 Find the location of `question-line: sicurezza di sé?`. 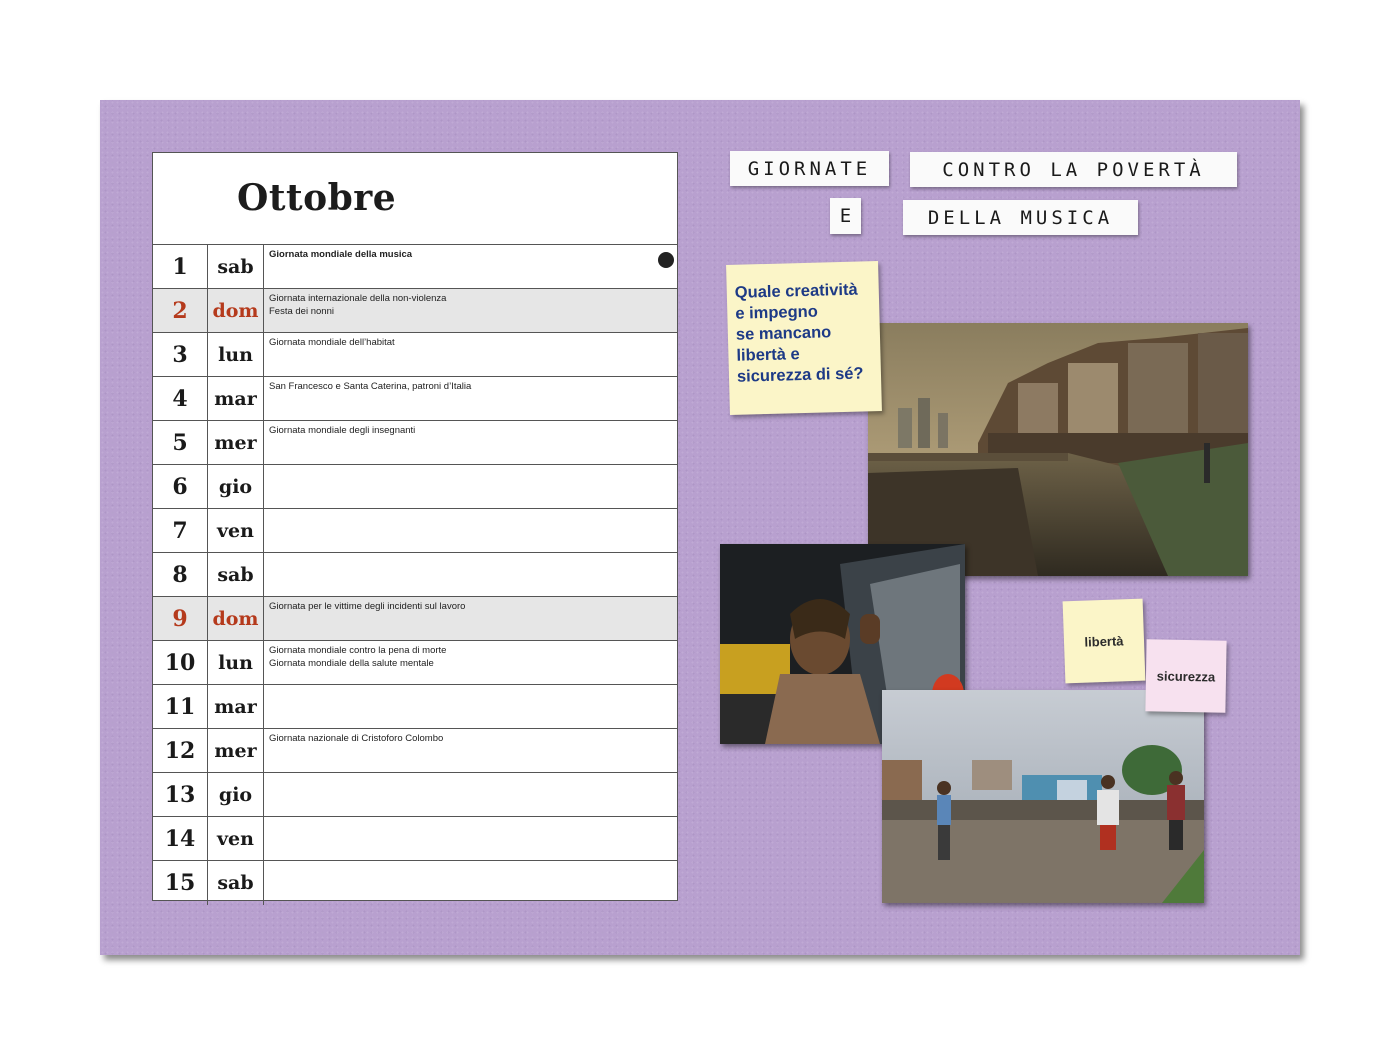

question-line: sicurezza di sé? is located at coordinates (800, 375).